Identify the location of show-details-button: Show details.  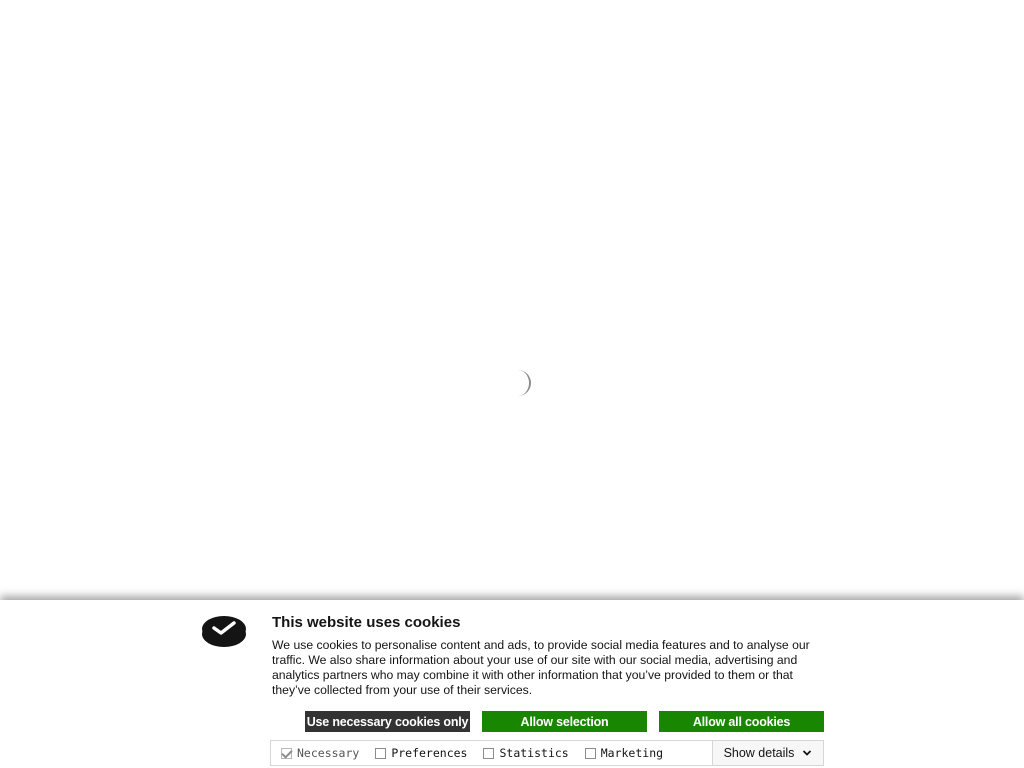
(767, 753).